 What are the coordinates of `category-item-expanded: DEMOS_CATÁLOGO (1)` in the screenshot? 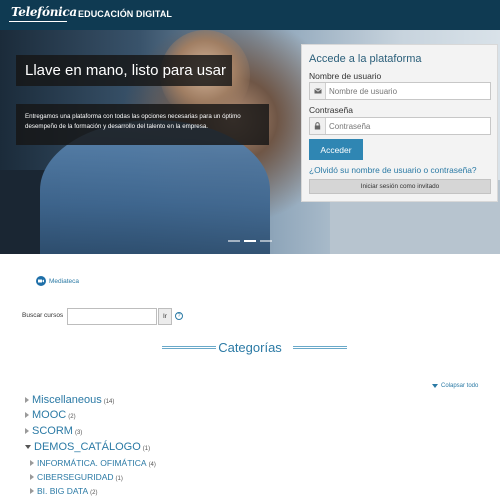 It's located at (87, 447).